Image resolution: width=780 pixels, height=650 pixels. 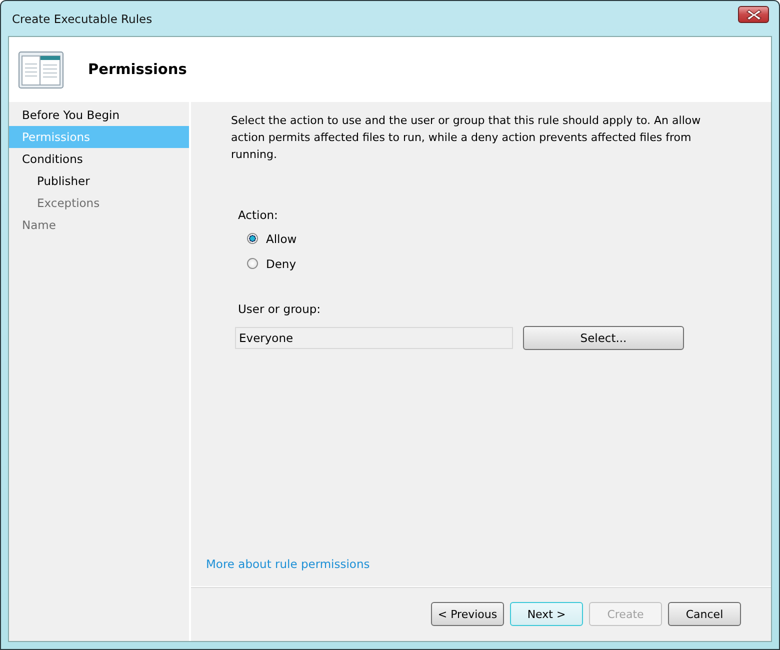 What do you see at coordinates (374, 338) in the screenshot?
I see `user-group-field: Everyone` at bounding box center [374, 338].